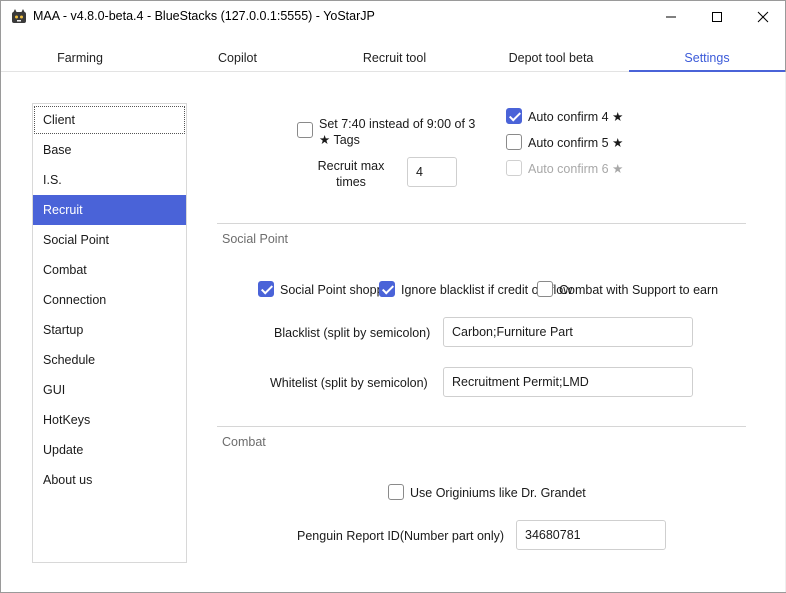 The width and height of the screenshot is (786, 593). What do you see at coordinates (576, 143) in the screenshot?
I see `auto-confirm-5-label: Auto confirm 5 ★` at bounding box center [576, 143].